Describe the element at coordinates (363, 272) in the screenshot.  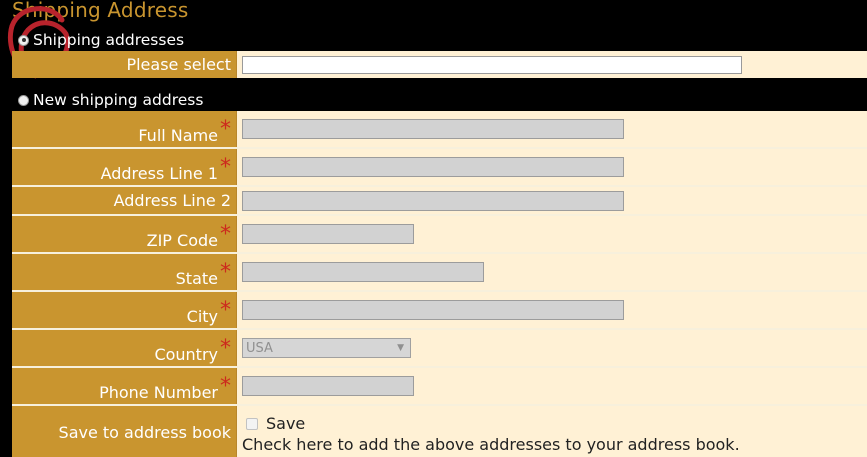
I see `state-input` at that location.